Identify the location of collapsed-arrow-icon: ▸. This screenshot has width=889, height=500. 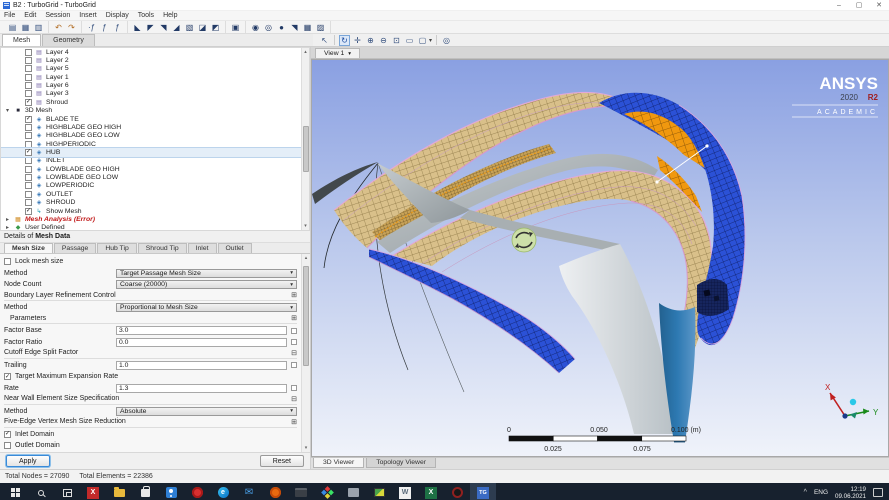
(7, 219).